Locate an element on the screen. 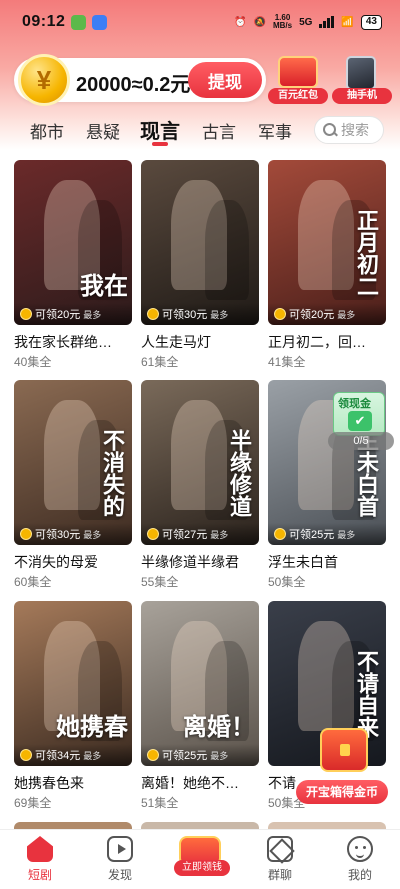 The height and width of the screenshot is (889, 400). search-input: 搜索 is located at coordinates (349, 130).